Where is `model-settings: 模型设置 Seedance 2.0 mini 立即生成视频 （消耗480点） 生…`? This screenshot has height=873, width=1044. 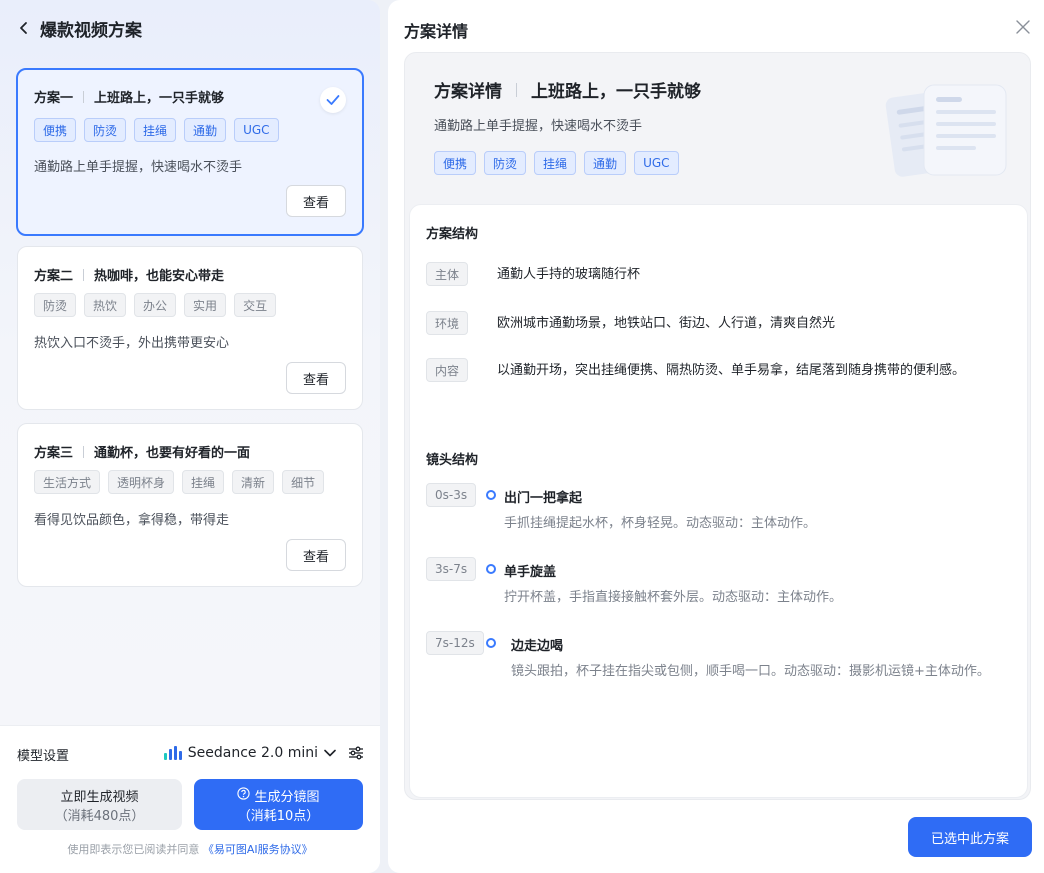
model-settings: 模型设置 Seedance 2.0 mini 立即生成视频 （消耗480点） 生… is located at coordinates (190, 799).